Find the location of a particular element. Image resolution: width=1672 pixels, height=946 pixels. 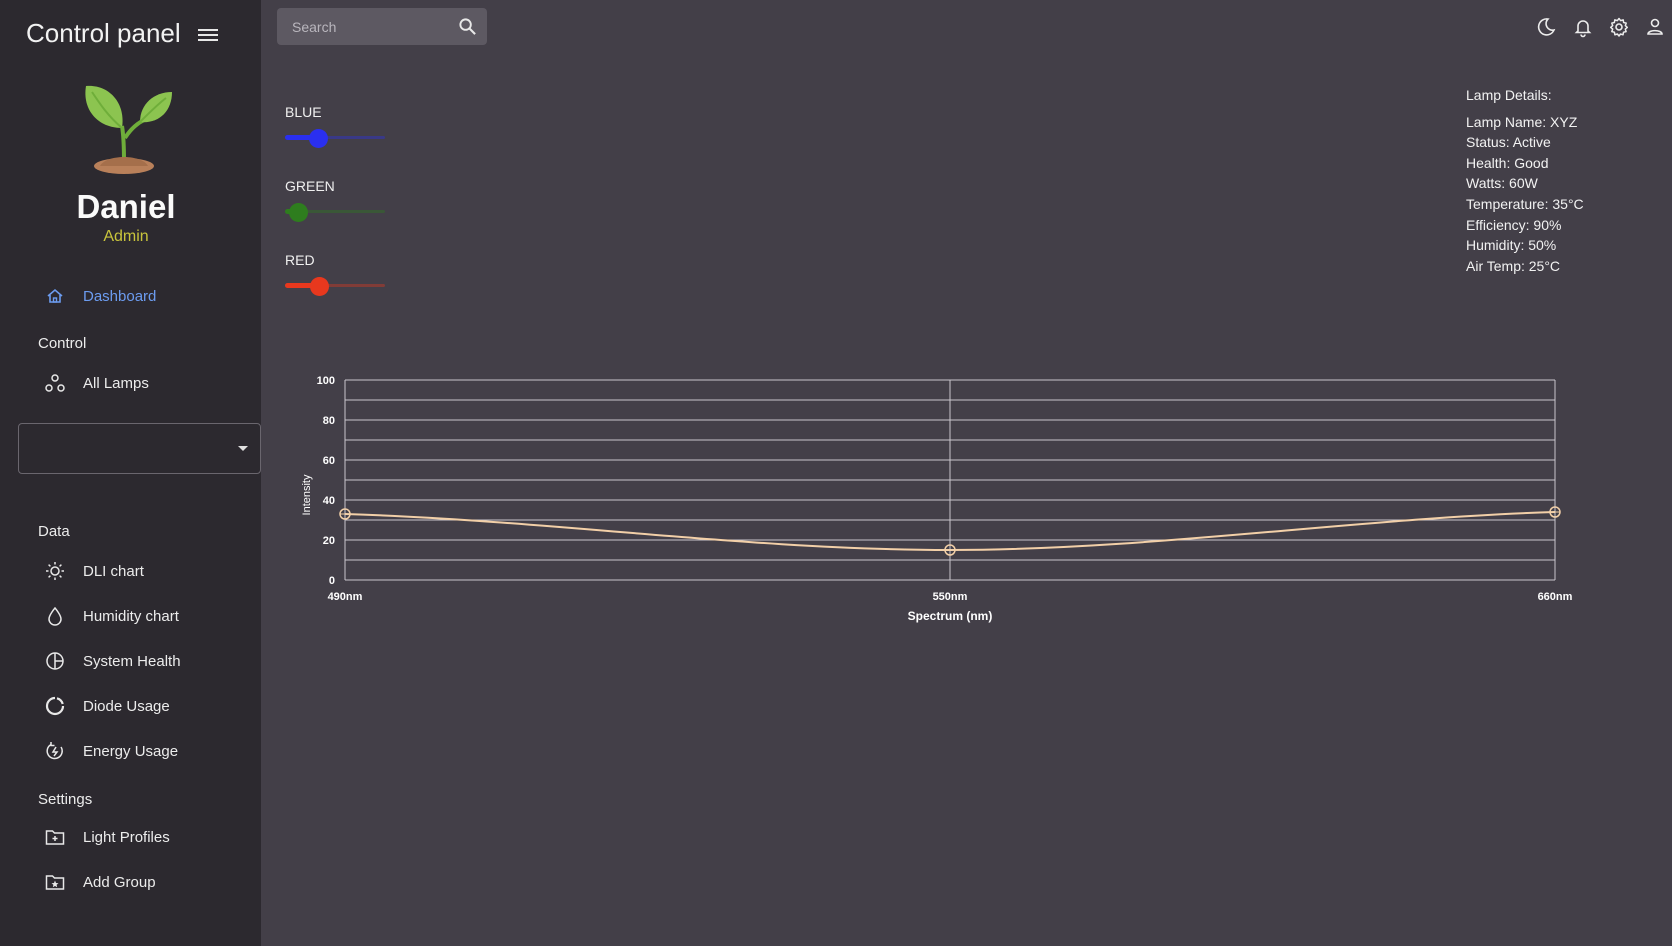

section-control: Control is located at coordinates (62, 343).